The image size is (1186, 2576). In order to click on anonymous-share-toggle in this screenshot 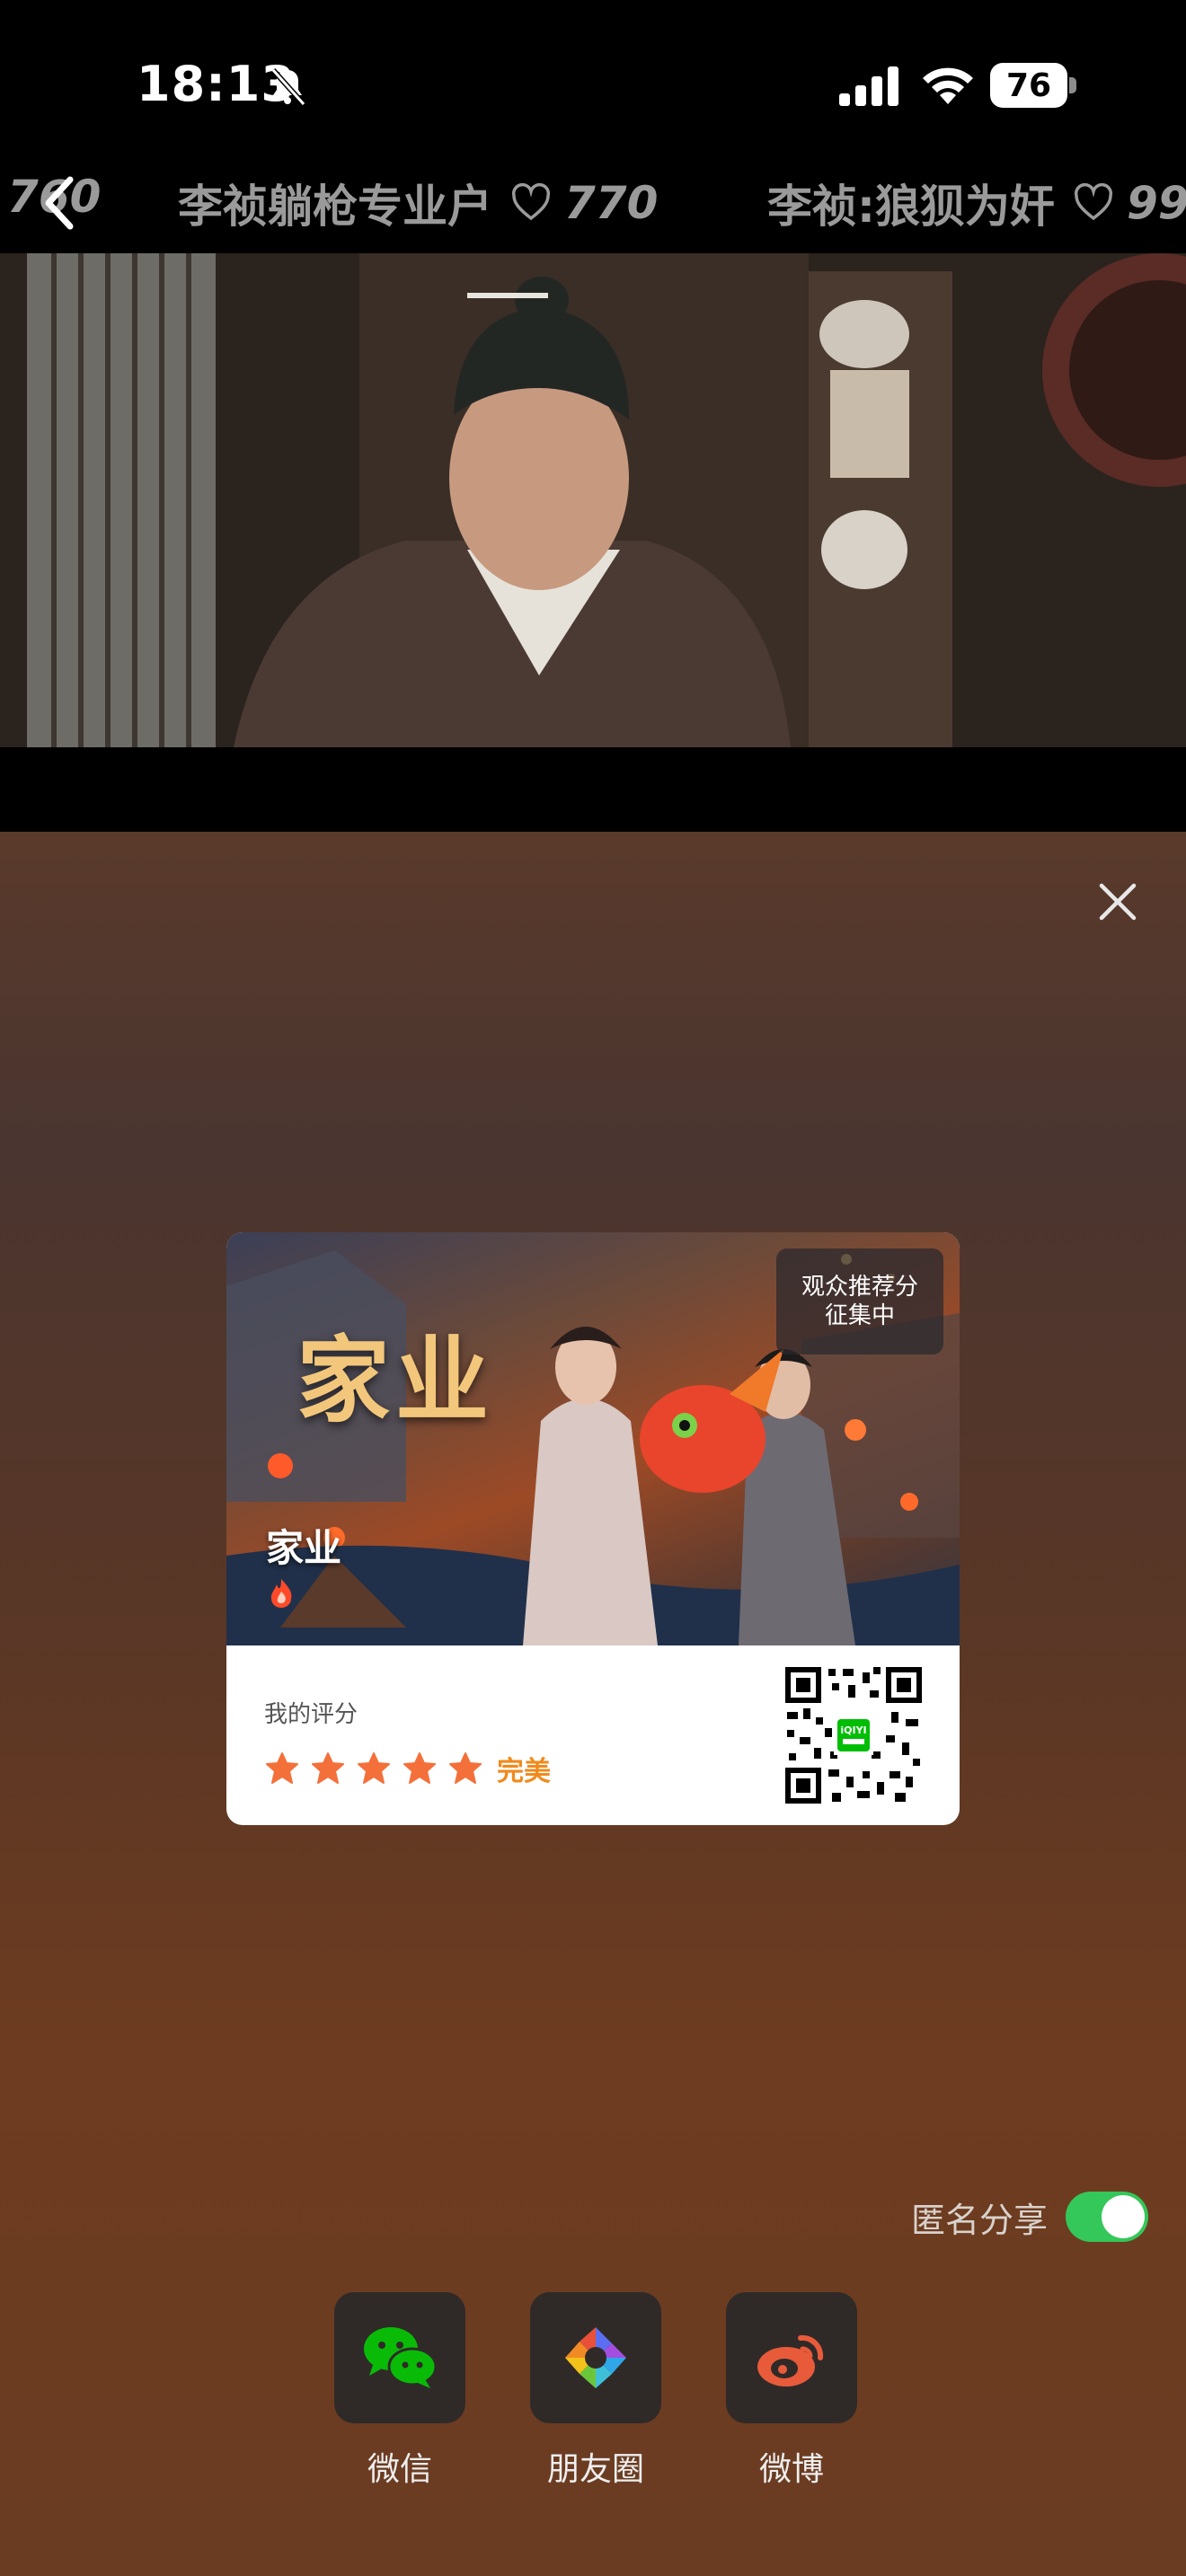, I will do `click(1107, 2217)`.